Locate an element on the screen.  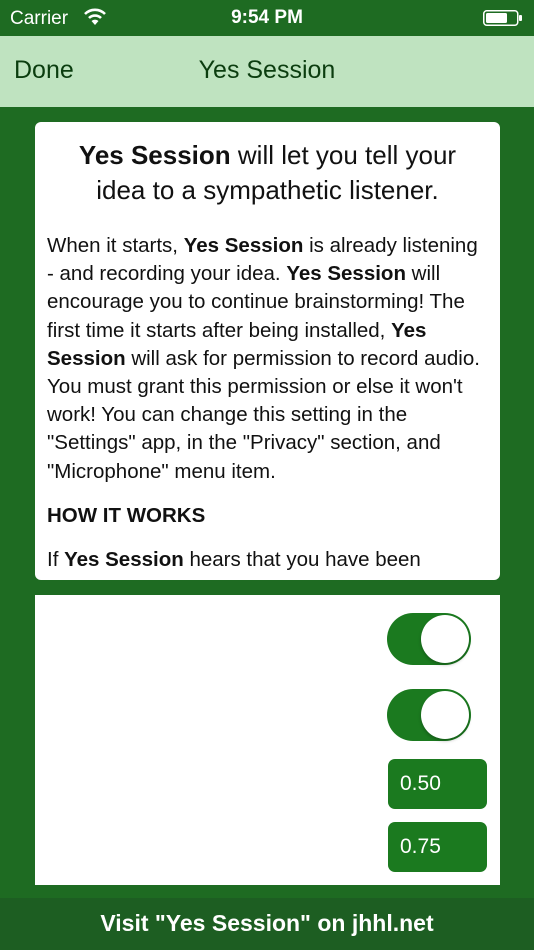
page-title: Yes Session is located at coordinates (267, 70).